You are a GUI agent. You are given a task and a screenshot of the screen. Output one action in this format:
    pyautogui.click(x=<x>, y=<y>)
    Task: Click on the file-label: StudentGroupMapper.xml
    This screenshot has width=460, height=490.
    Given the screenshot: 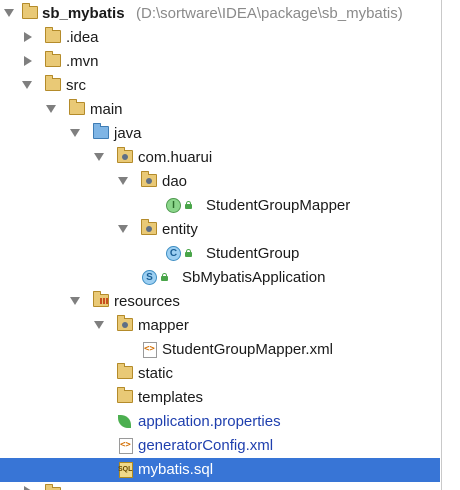 What is the action you would take?
    pyautogui.click(x=247, y=349)
    